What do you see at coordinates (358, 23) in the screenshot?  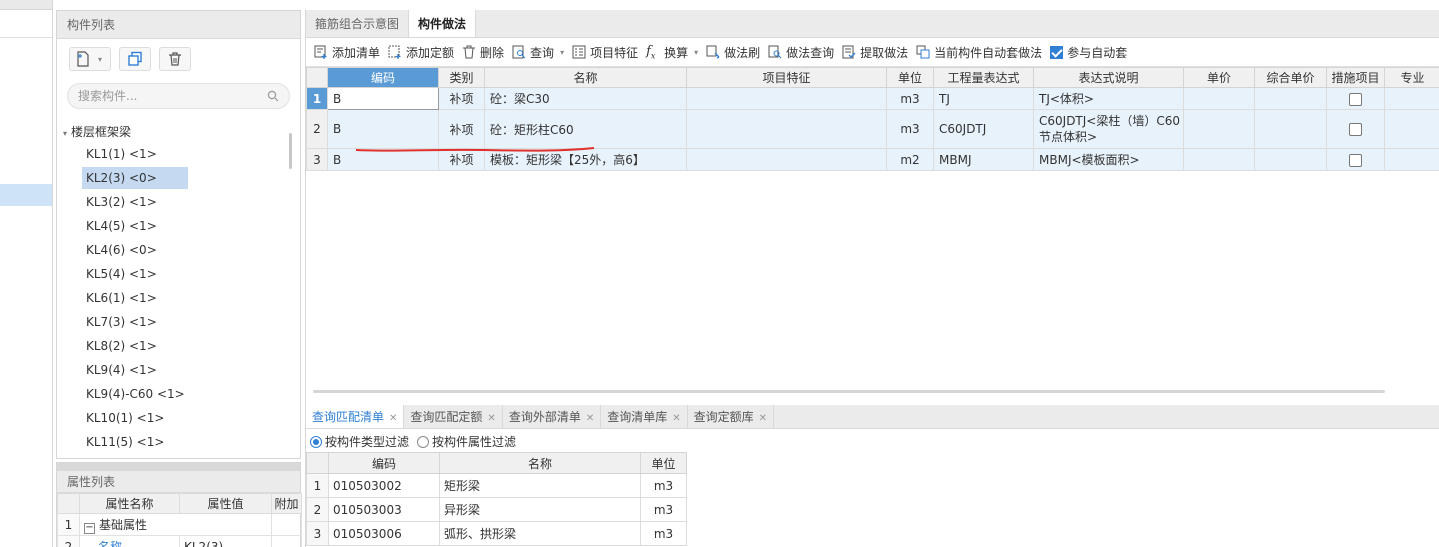 I see `tab-stirrup-diagram: 箍筋组合示意图` at bounding box center [358, 23].